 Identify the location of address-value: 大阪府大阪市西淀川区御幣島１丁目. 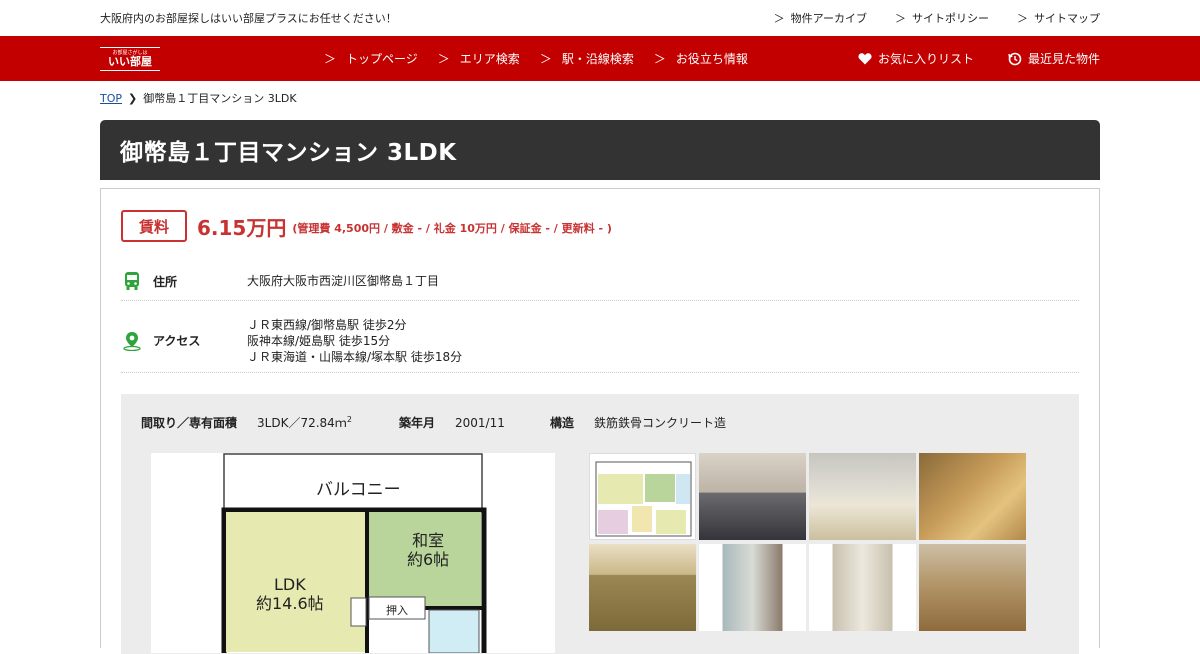
(343, 281).